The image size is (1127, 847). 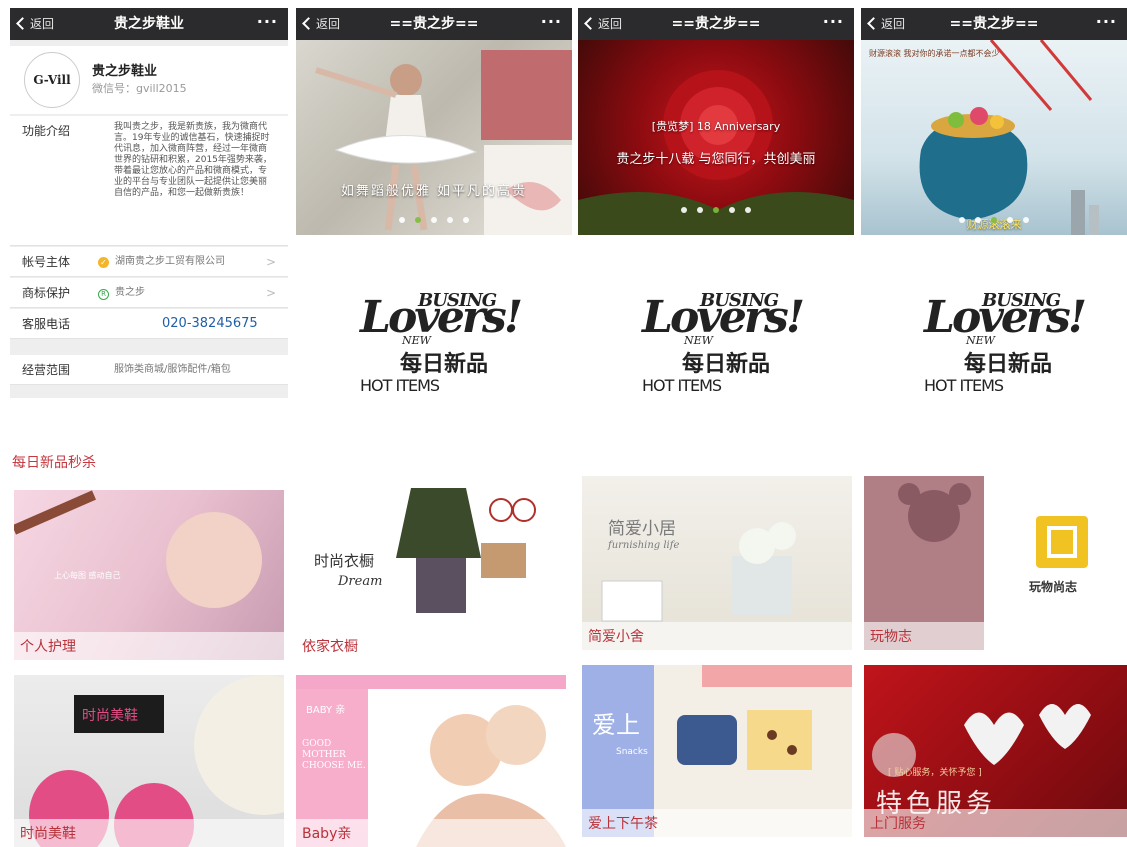 What do you see at coordinates (891, 637) in the screenshot?
I see `tile-caption: 玩物志` at bounding box center [891, 637].